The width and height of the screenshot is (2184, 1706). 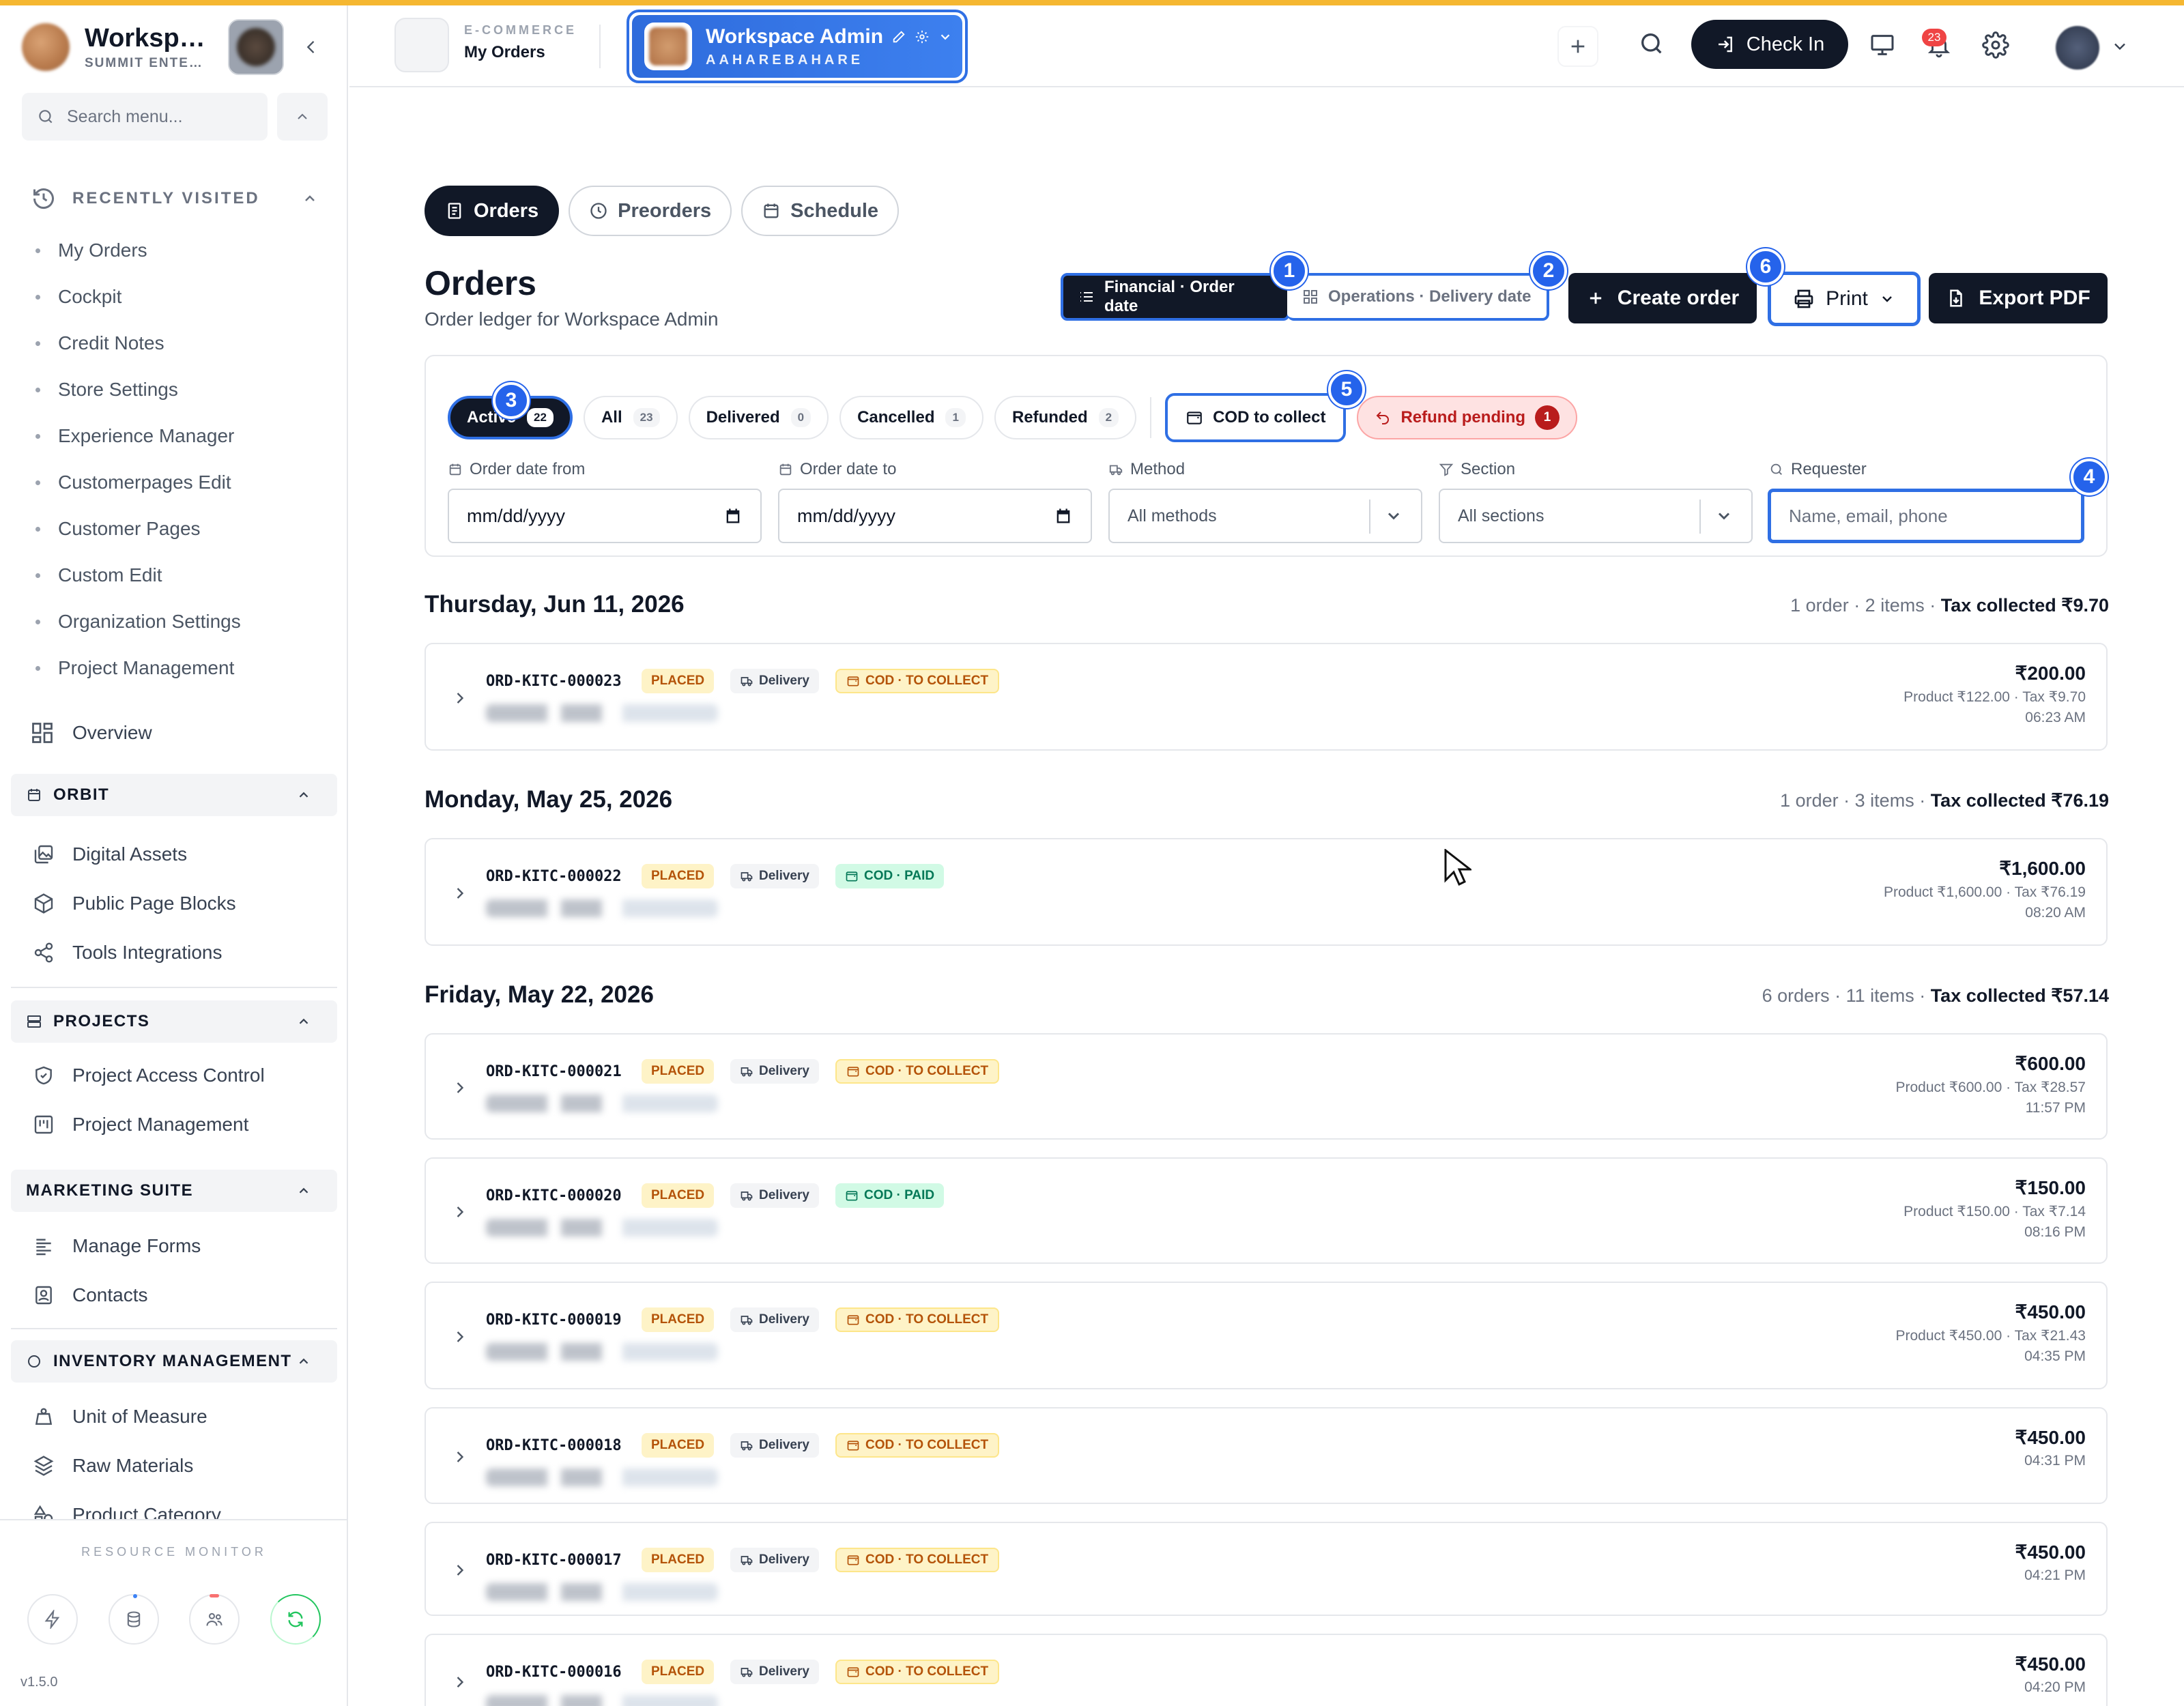 What do you see at coordinates (935, 516) in the screenshot?
I see `date-to-input: mm/dd/yyyy` at bounding box center [935, 516].